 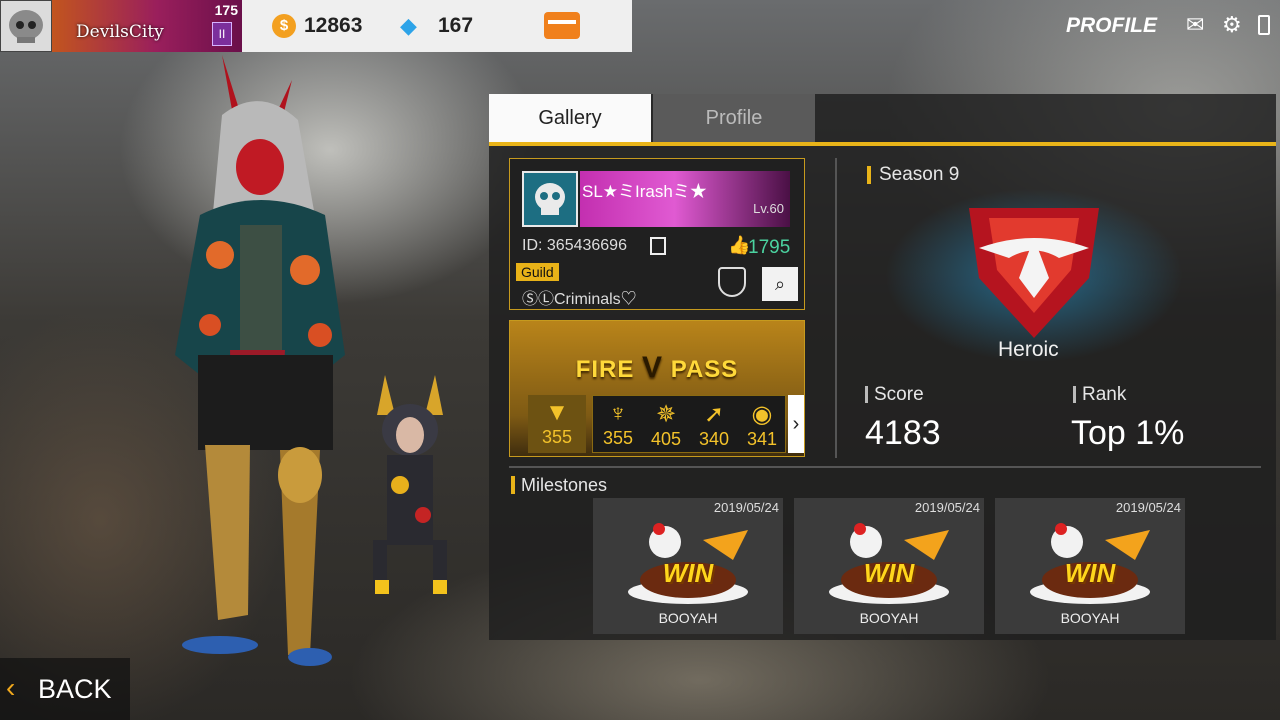 What do you see at coordinates (836, 308) in the screenshot?
I see `vertical-divider` at bounding box center [836, 308].